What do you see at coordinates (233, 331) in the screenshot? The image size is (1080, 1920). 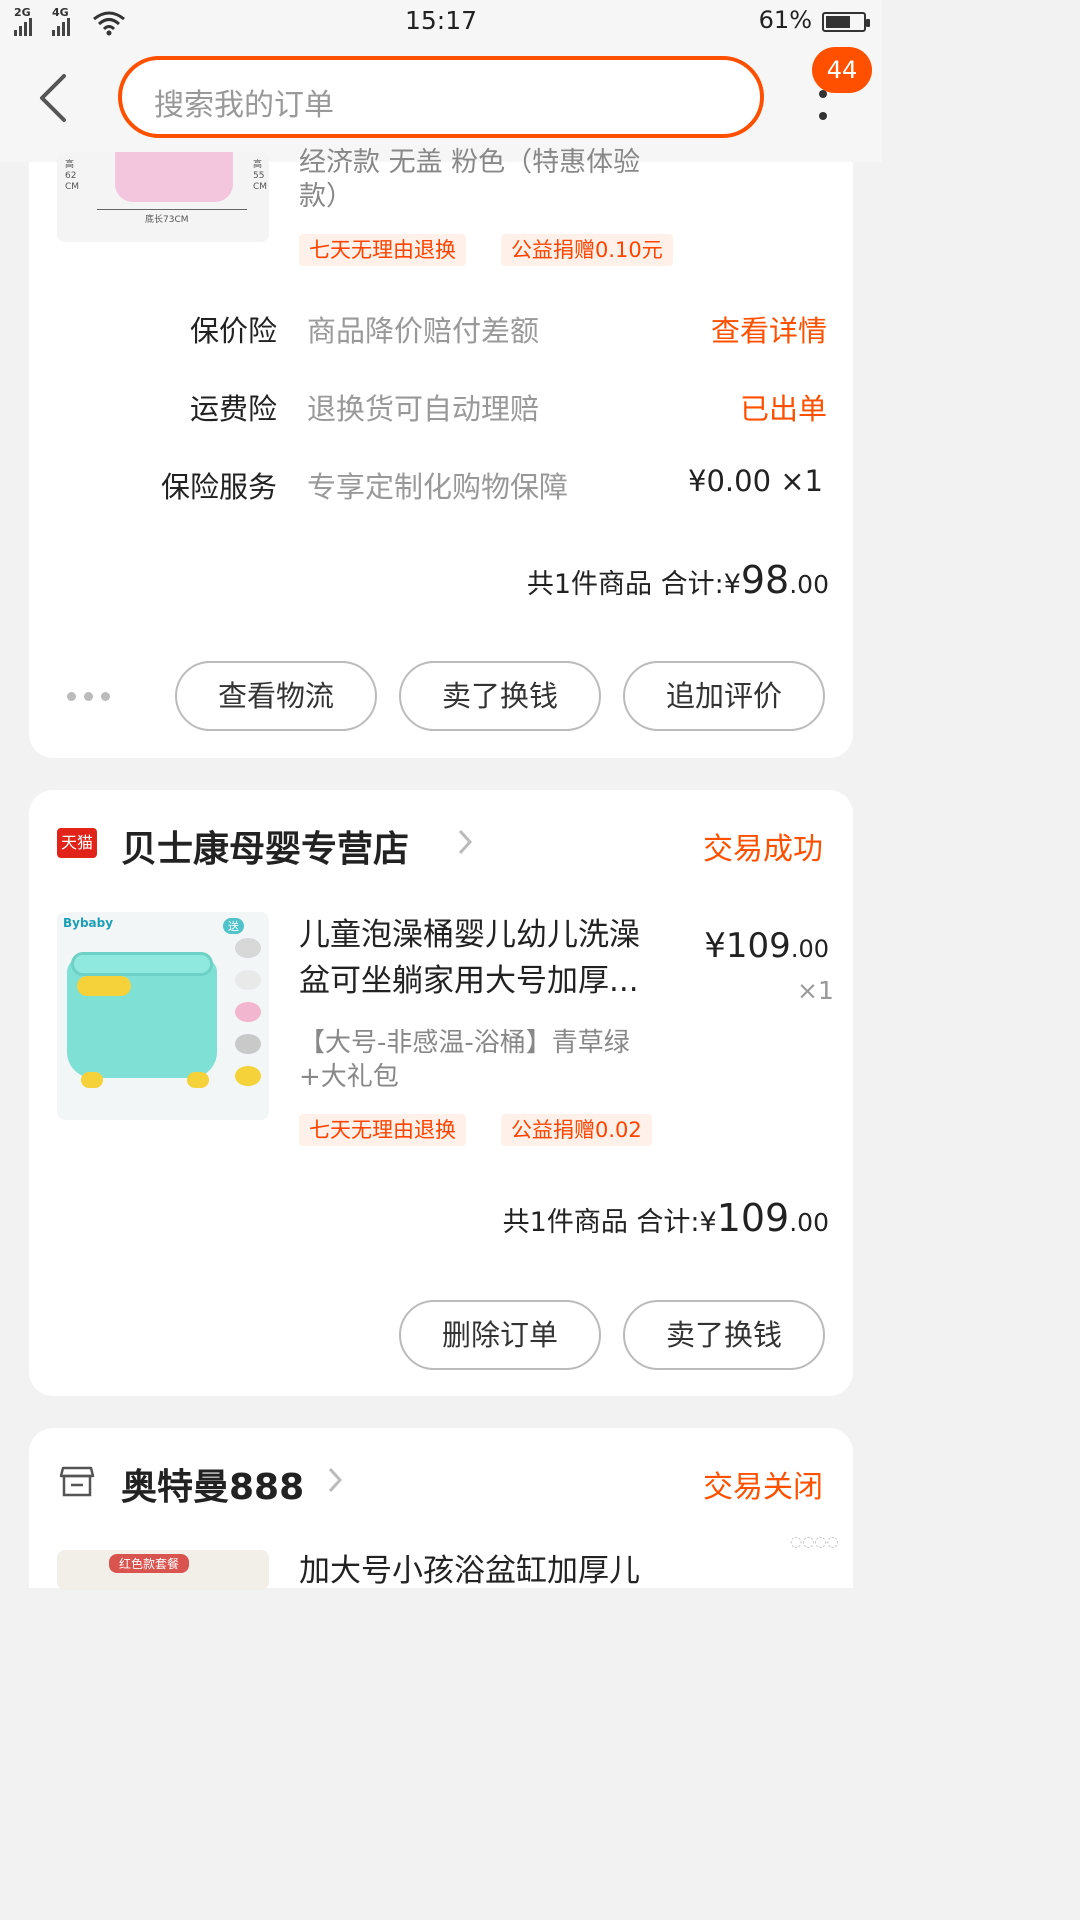 I see `insurance-label-price: 保价险` at bounding box center [233, 331].